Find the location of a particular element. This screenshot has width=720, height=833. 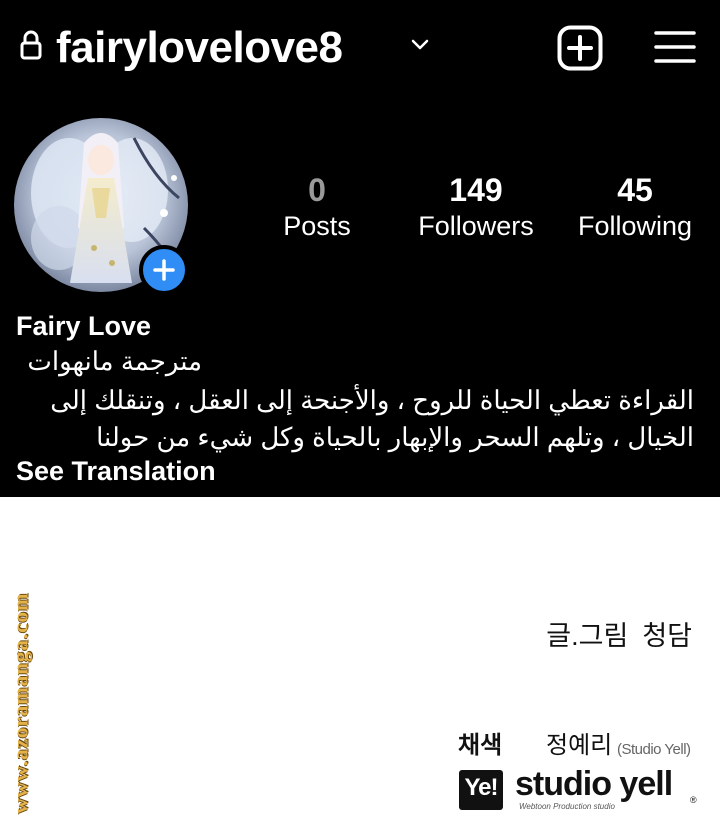

plus-icon is located at coordinates (164, 270).